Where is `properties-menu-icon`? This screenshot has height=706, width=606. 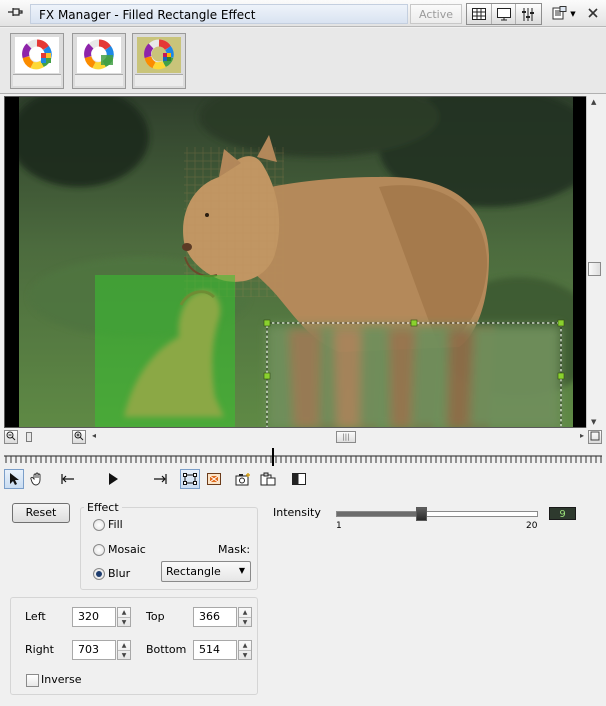
properties-menu-icon is located at coordinates (560, 14).